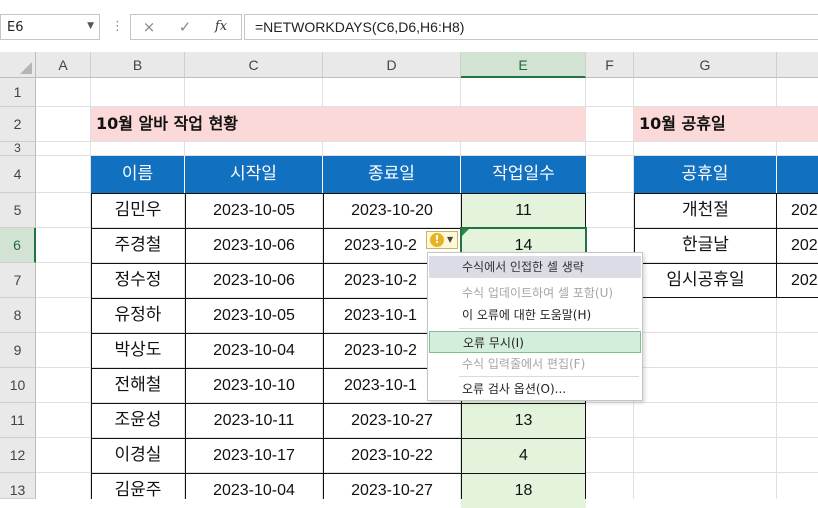 This screenshot has height=508, width=818. Describe the element at coordinates (138, 280) in the screenshot. I see `cell-b7: 정수정` at that location.